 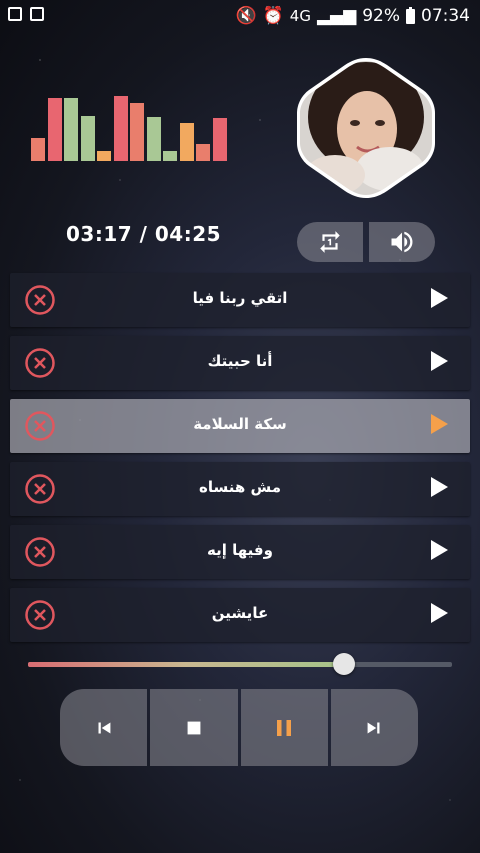 I want to click on gallery-notification-icon, so click(x=37, y=14).